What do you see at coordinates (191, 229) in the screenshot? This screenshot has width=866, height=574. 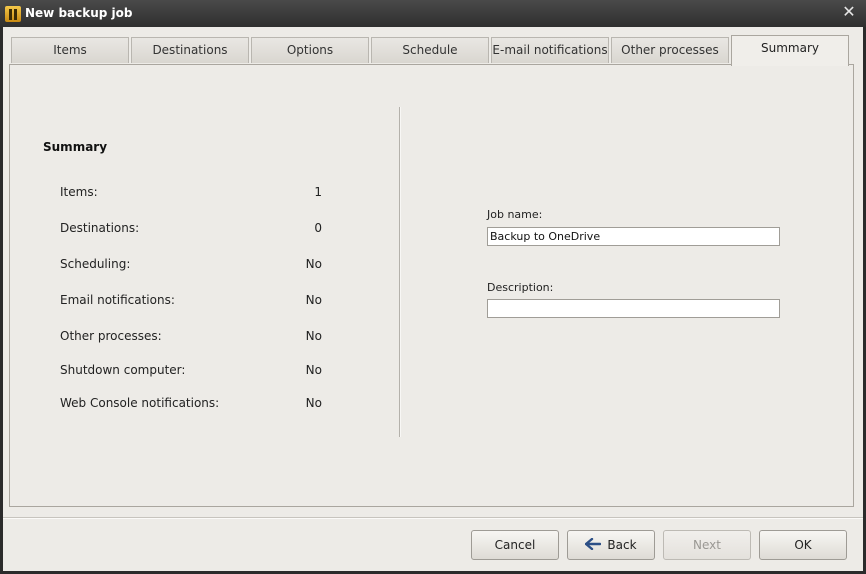 I see `summary-row-destinations: Destinations: 0` at bounding box center [191, 229].